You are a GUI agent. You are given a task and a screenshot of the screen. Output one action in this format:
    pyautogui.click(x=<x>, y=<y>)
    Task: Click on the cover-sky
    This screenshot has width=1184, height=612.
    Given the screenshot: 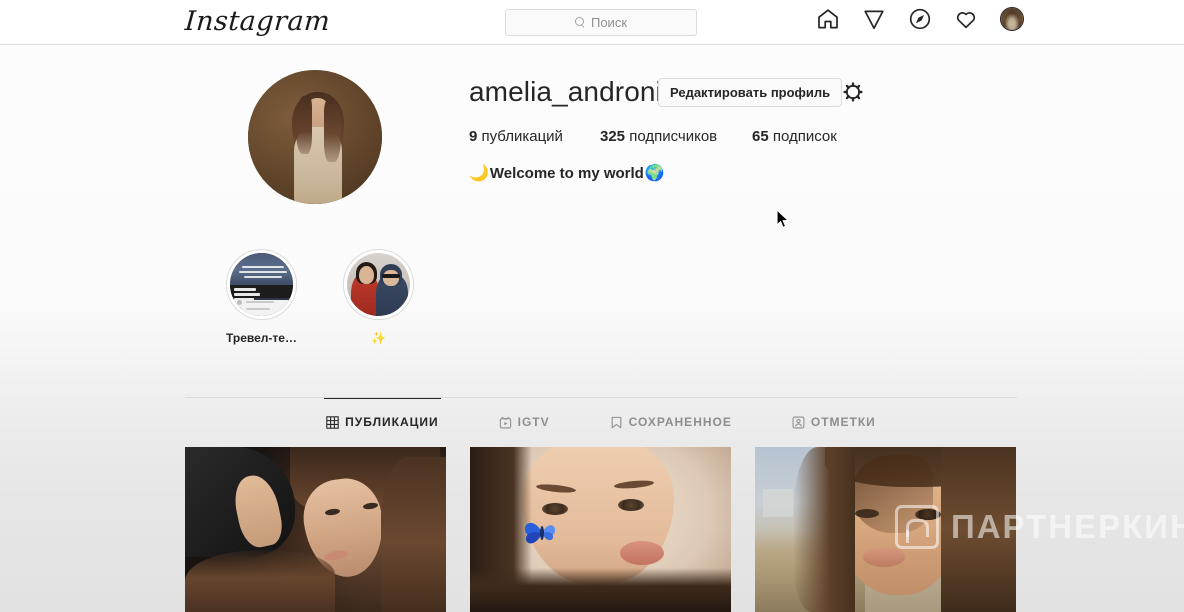 What is the action you would take?
    pyautogui.click(x=261, y=269)
    